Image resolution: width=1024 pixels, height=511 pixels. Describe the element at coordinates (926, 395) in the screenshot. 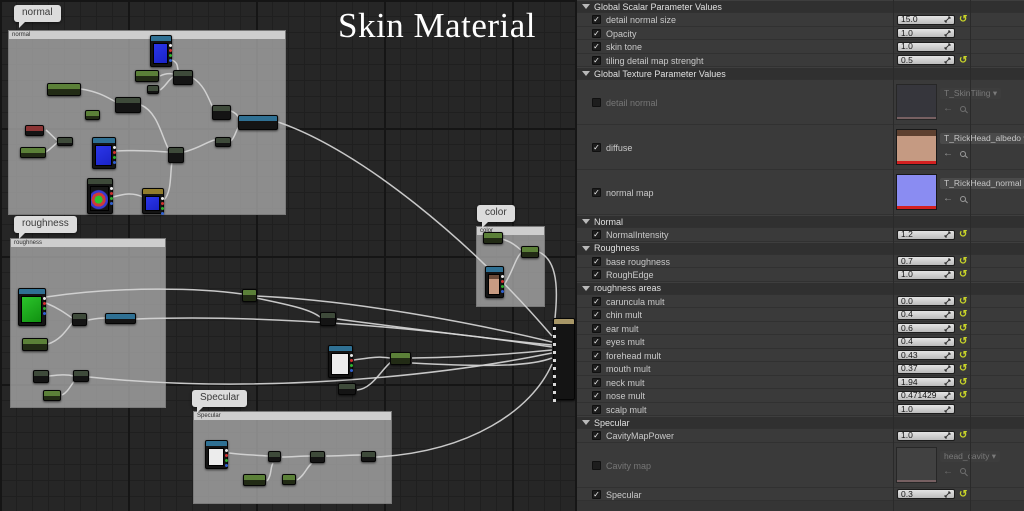

I see `param-value-spinbox: 0.471429` at that location.